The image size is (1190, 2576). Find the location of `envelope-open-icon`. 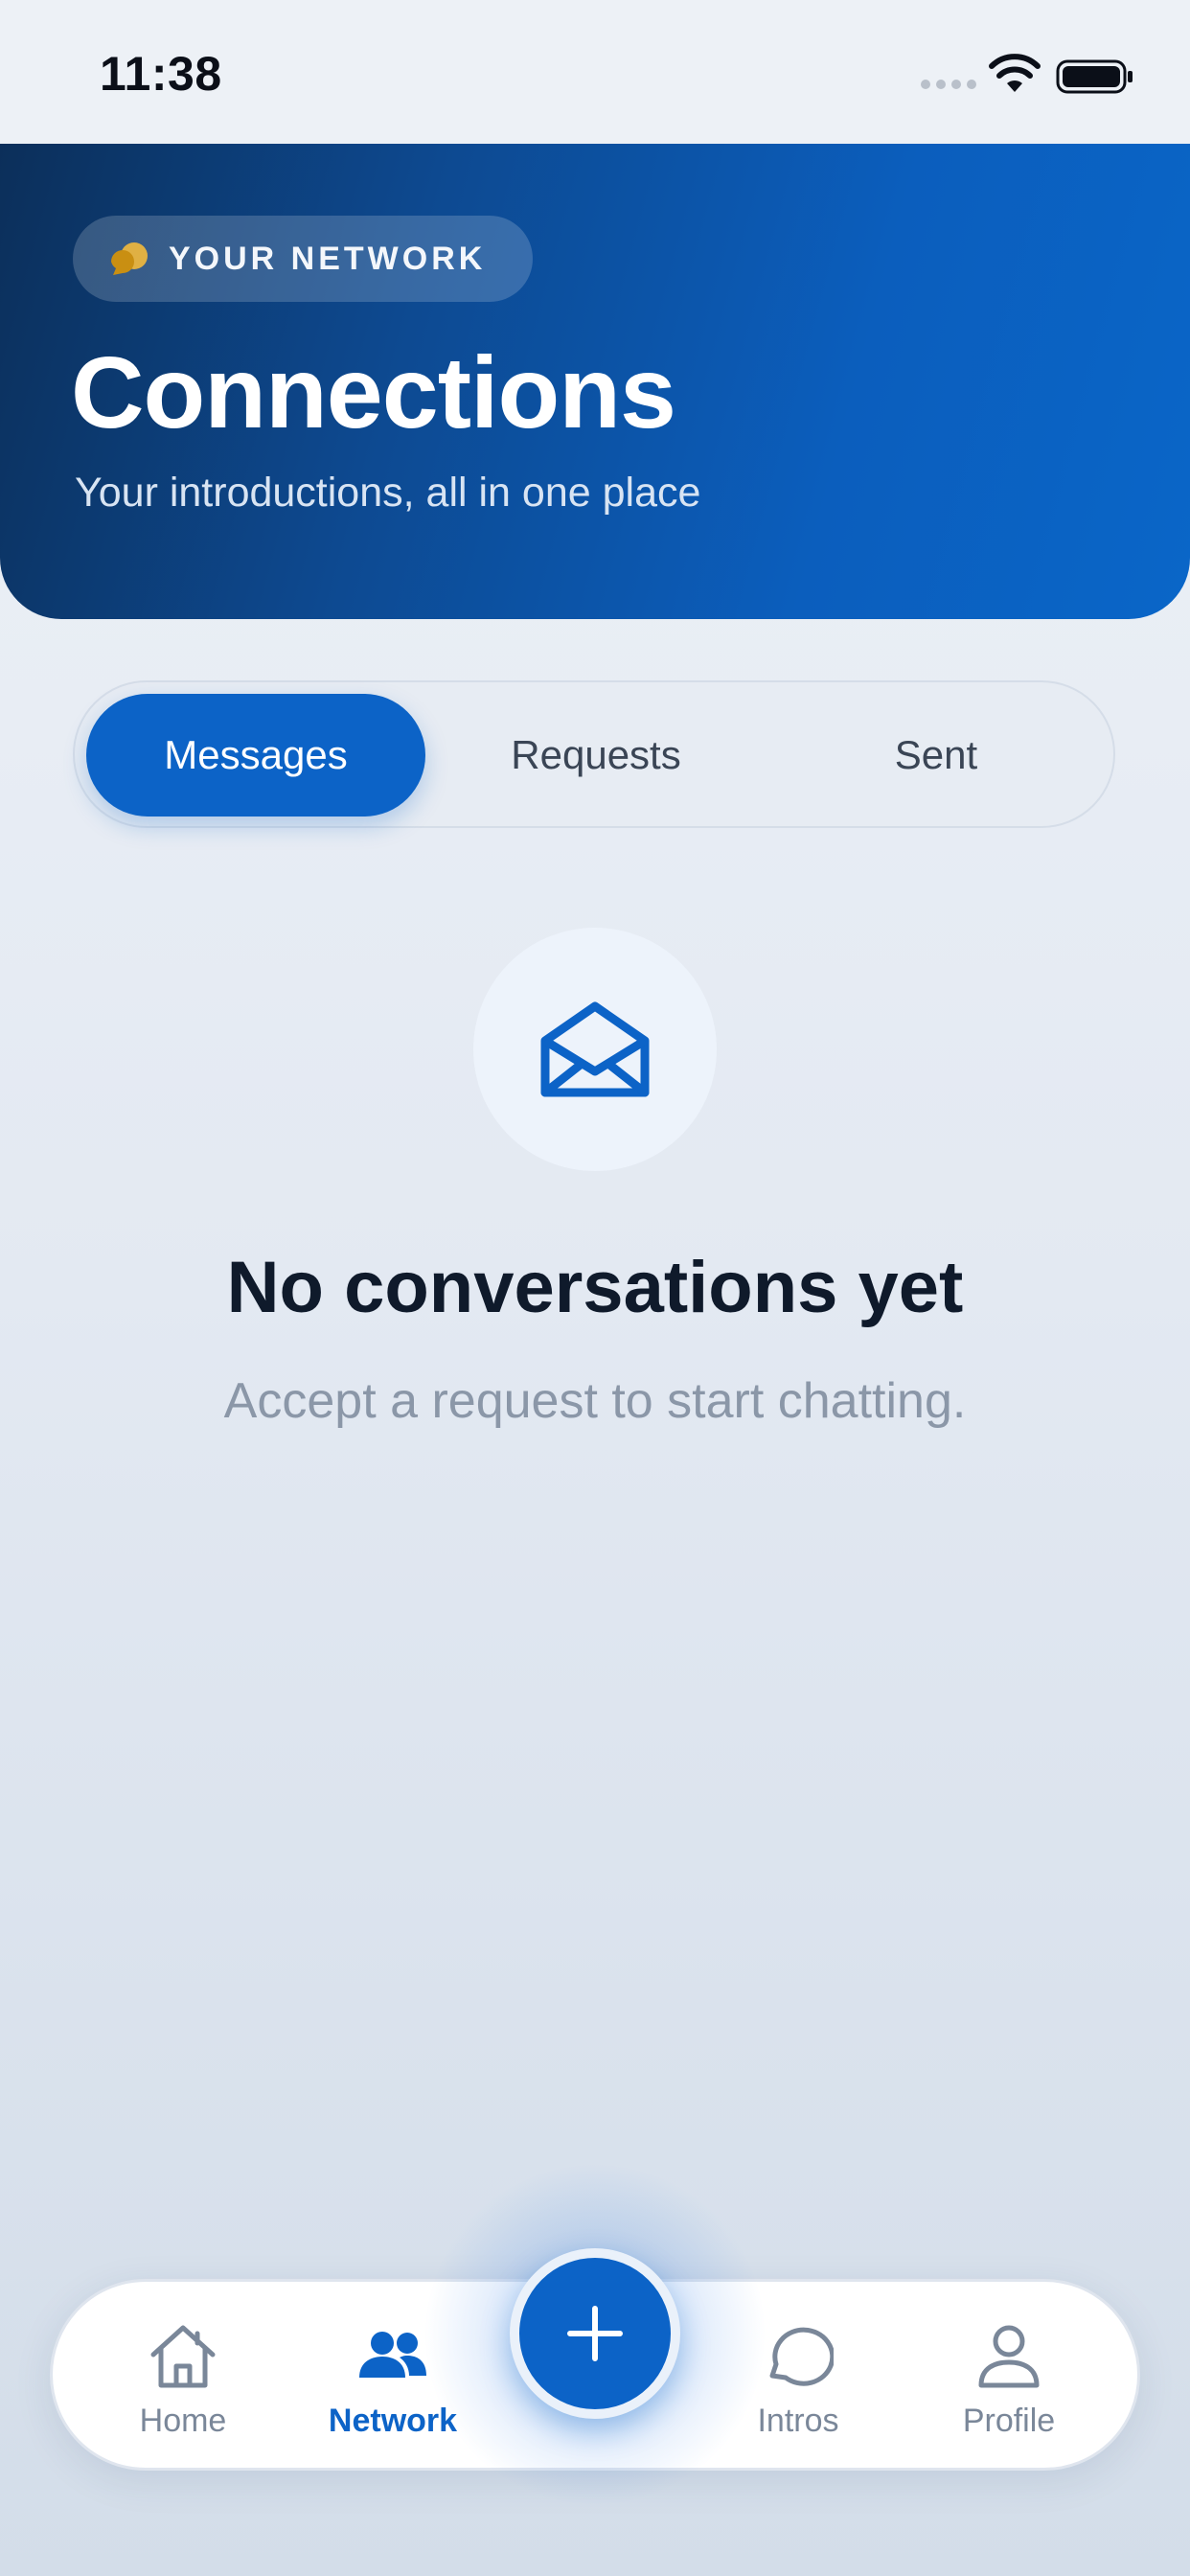

envelope-open-icon is located at coordinates (595, 1049).